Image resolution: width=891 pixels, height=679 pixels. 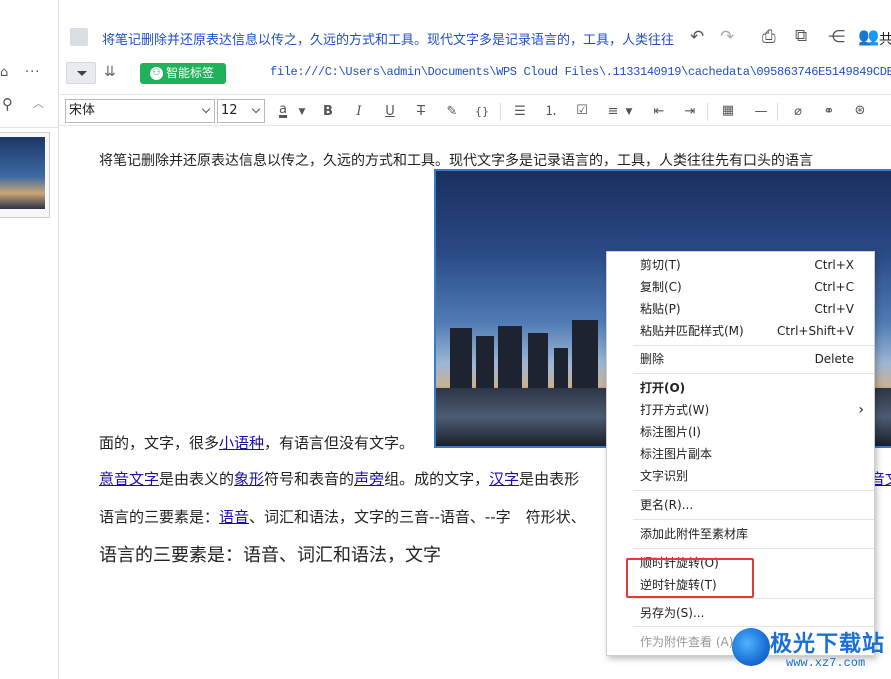 What do you see at coordinates (110, 72) in the screenshot?
I see `expand-icon: ⇊` at bounding box center [110, 72].